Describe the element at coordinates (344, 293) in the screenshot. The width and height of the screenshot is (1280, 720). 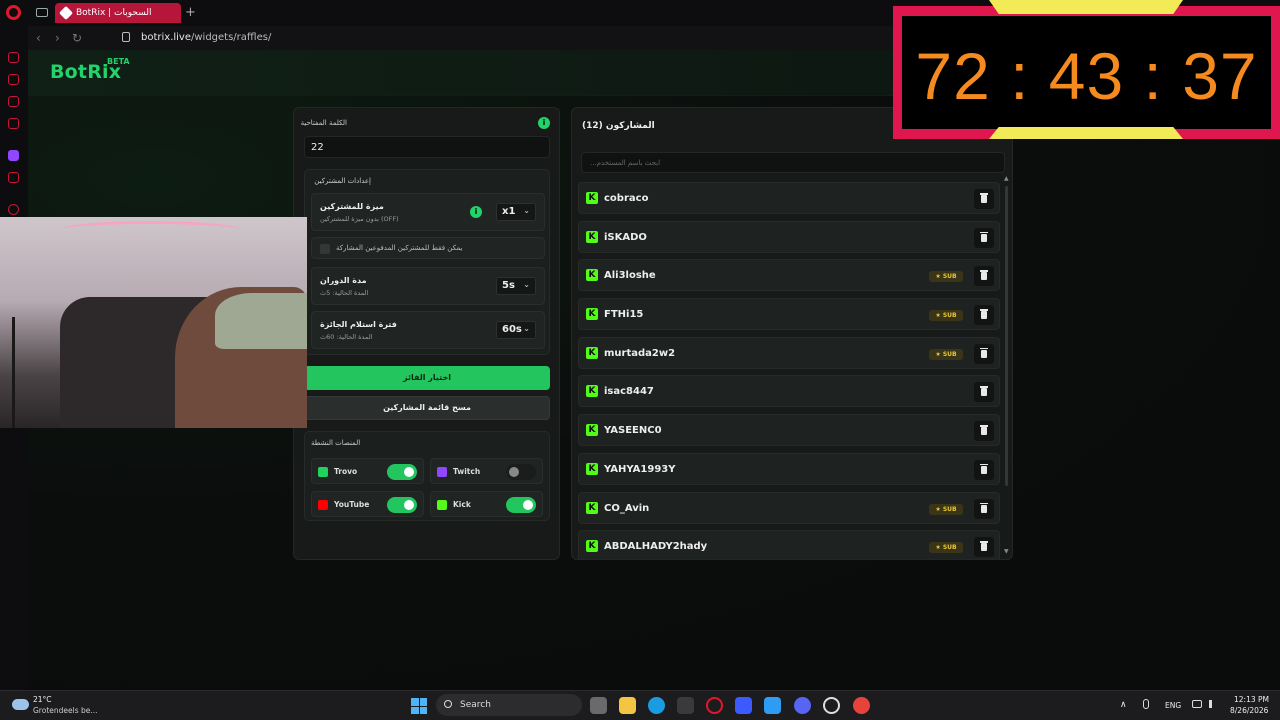
I see `spin-duration-desc: المدة الحالية: 5ث` at that location.